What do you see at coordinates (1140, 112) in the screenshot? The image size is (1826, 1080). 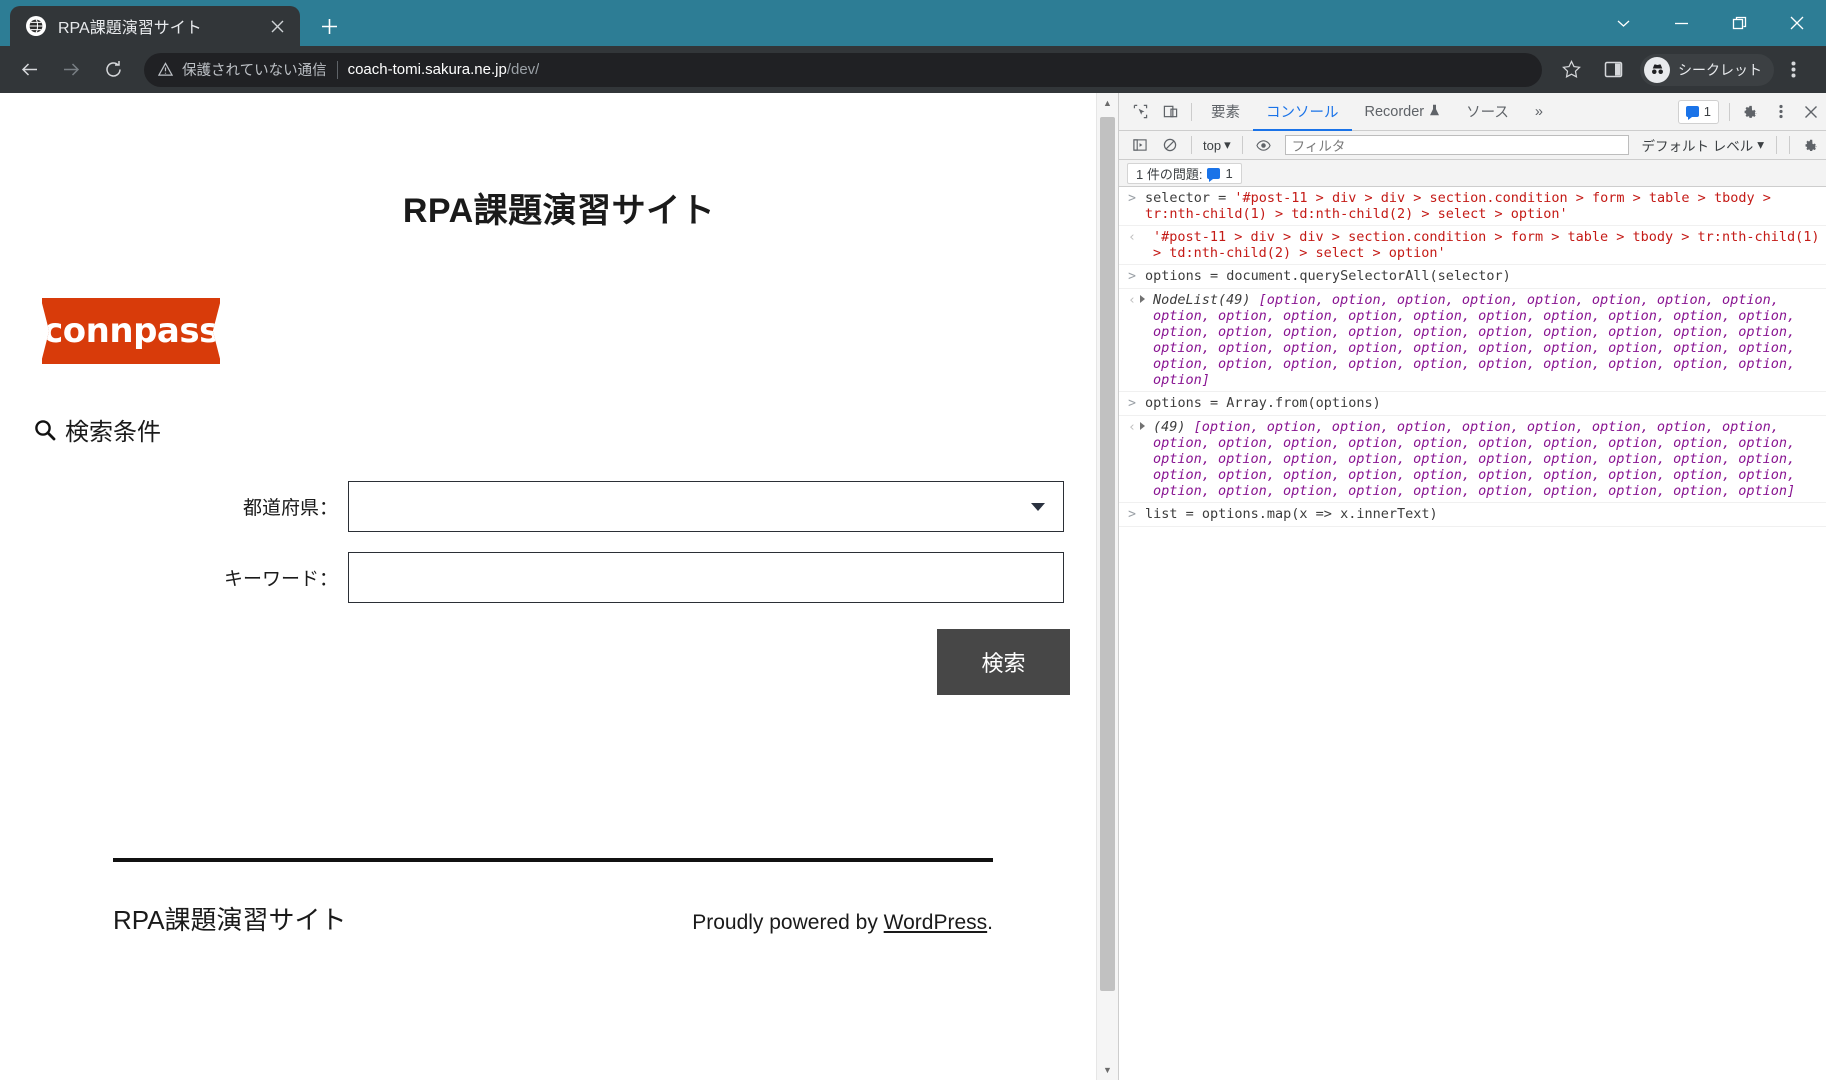 I see `inspect-element-icon` at bounding box center [1140, 112].